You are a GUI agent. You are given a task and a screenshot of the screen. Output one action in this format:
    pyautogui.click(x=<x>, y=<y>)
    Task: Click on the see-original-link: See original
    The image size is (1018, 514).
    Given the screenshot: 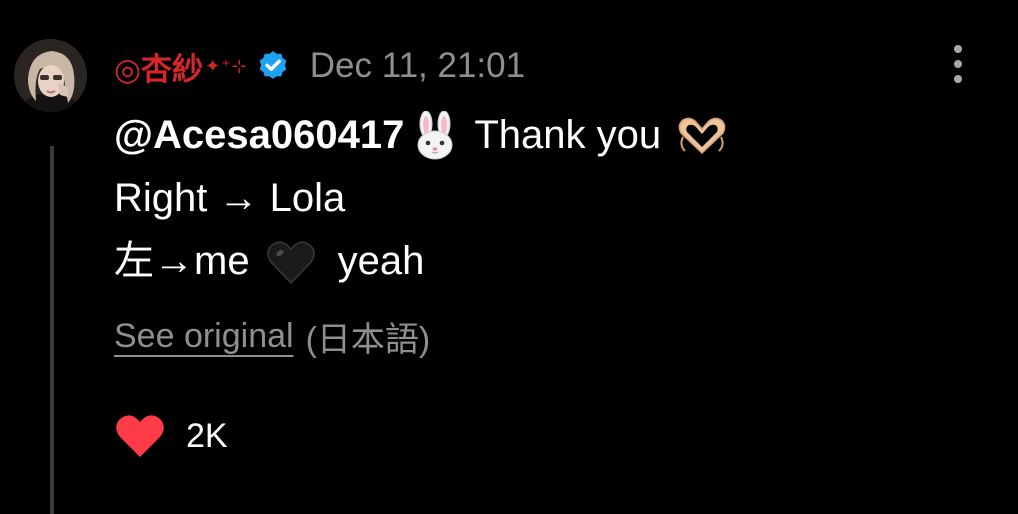 What is the action you would take?
    pyautogui.click(x=204, y=336)
    